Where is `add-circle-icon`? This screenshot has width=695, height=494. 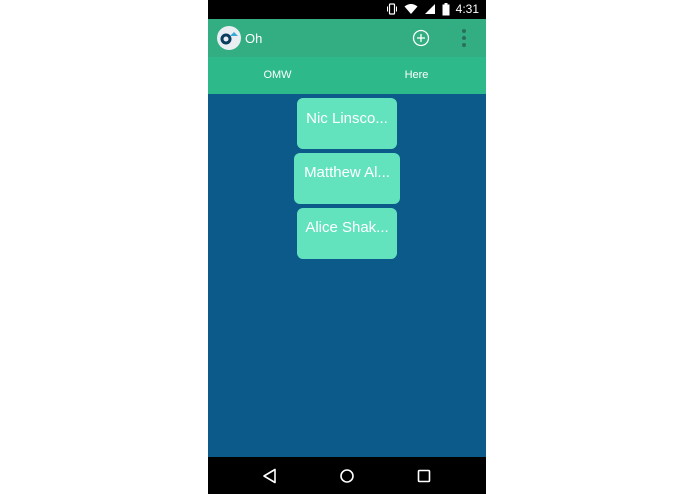 add-circle-icon is located at coordinates (421, 38).